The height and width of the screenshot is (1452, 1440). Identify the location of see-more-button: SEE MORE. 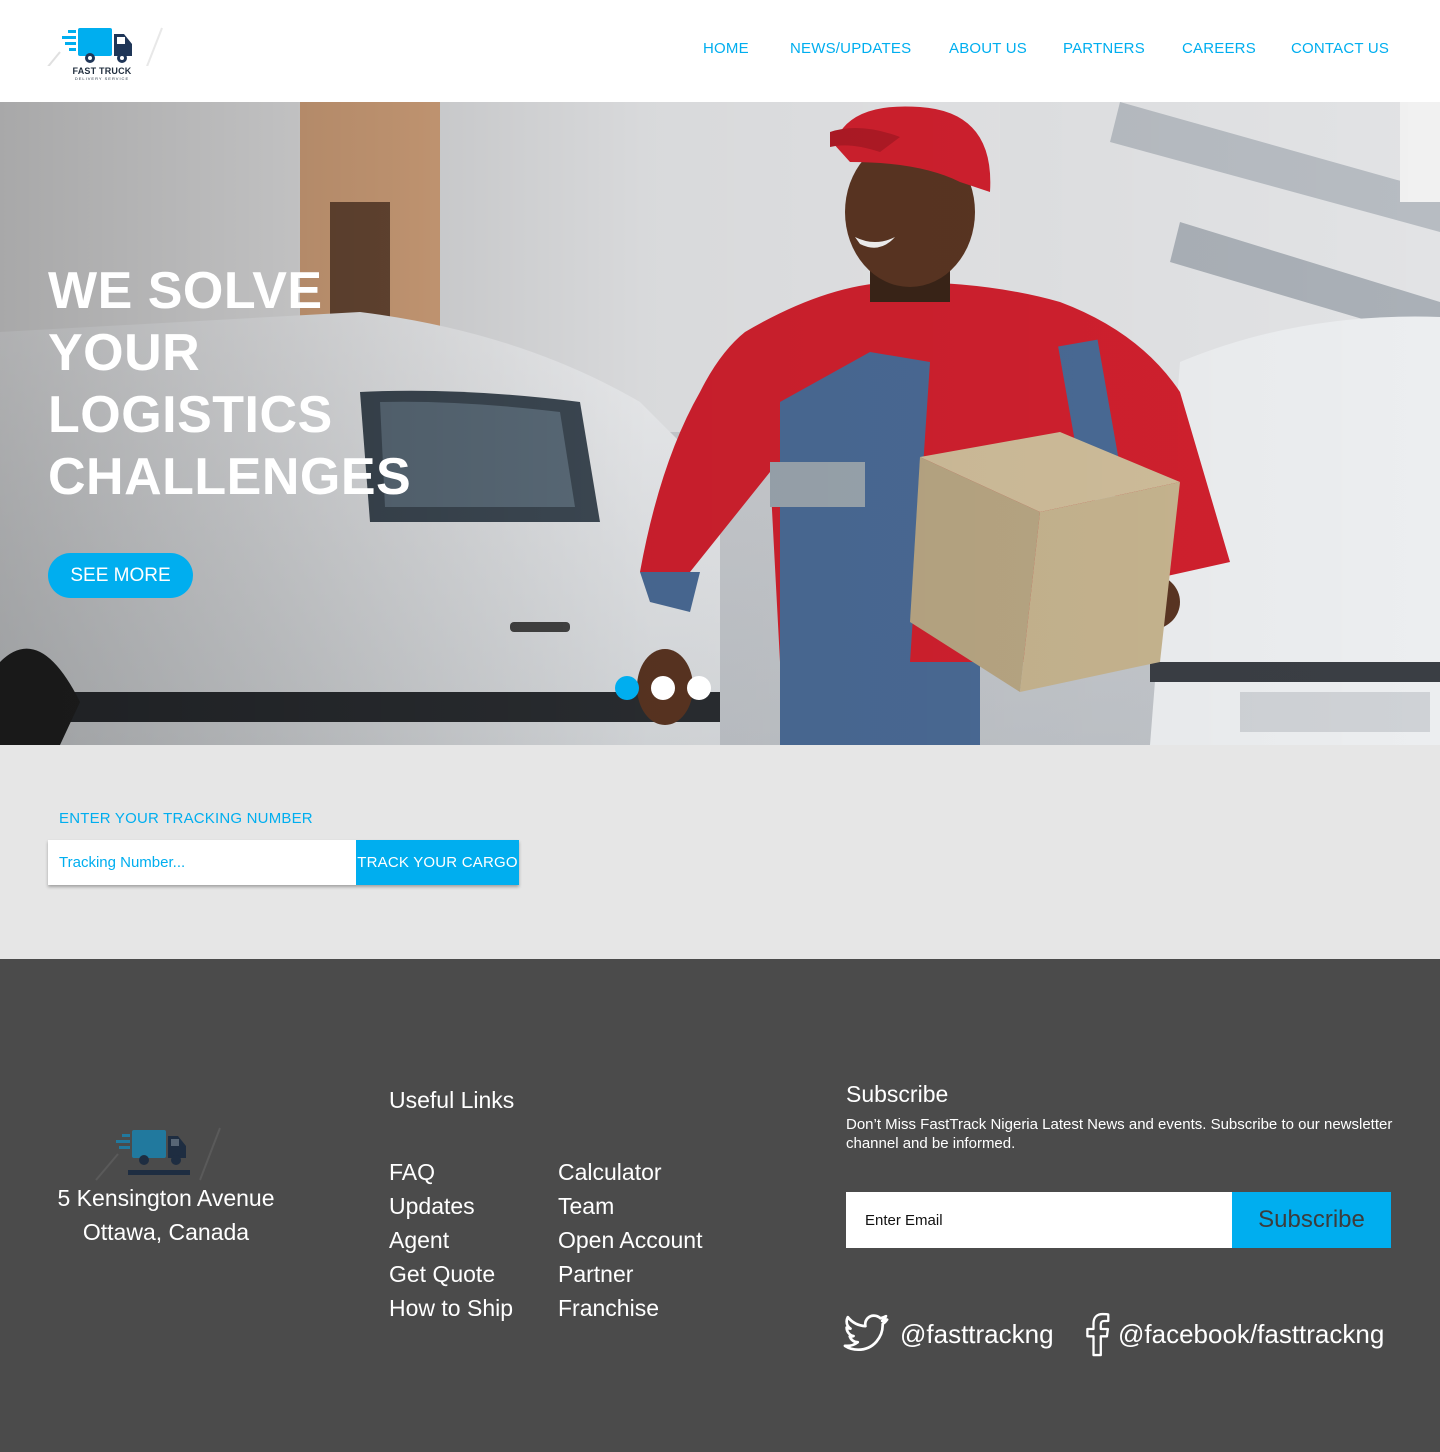
(120, 575).